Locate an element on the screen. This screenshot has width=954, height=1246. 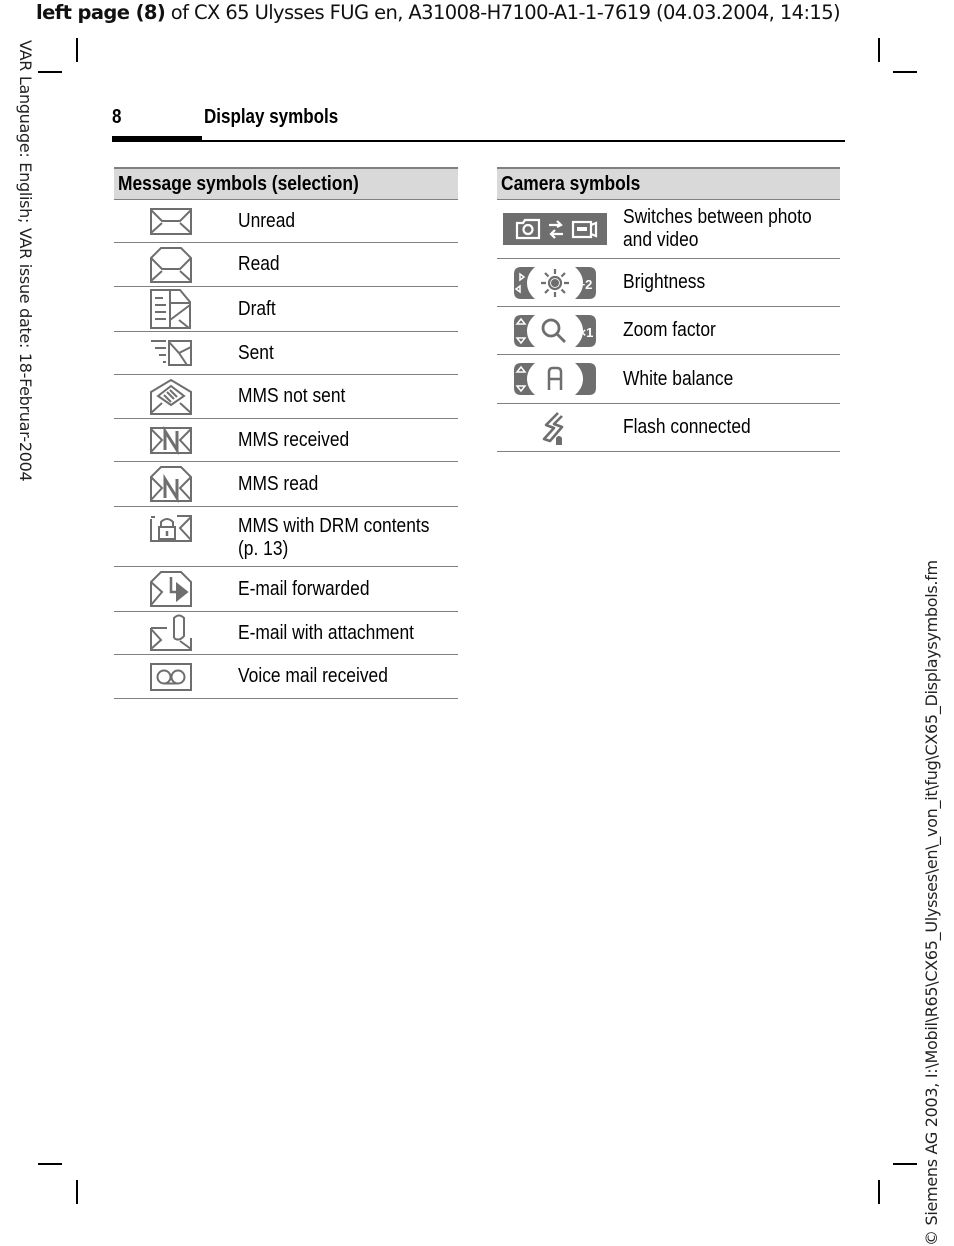
white-balance-icon is located at coordinates (555, 379).